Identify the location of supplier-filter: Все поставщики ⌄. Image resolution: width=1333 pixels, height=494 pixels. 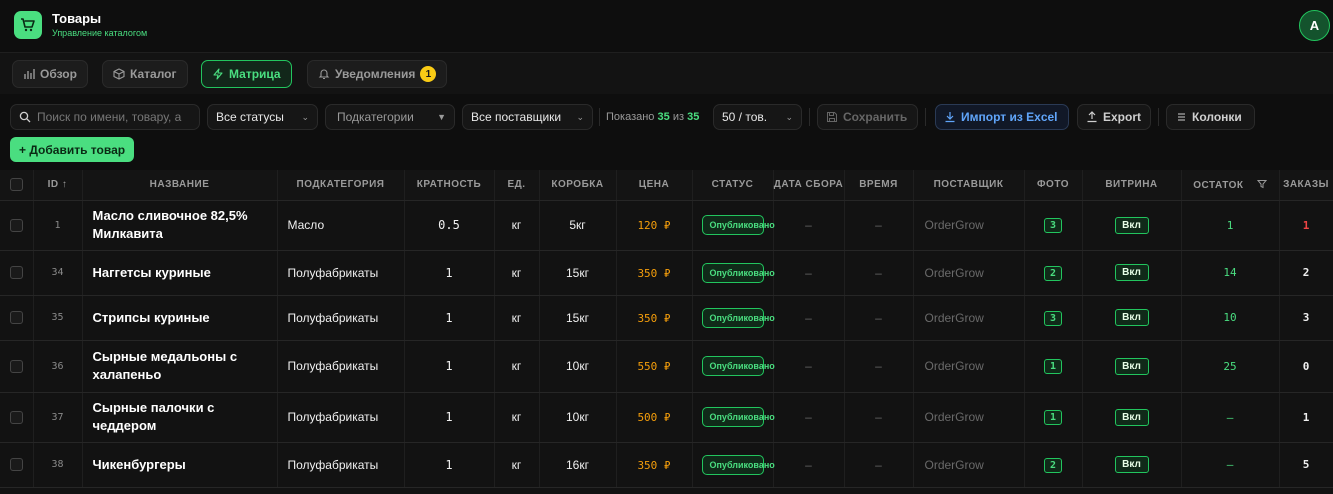
(527, 117).